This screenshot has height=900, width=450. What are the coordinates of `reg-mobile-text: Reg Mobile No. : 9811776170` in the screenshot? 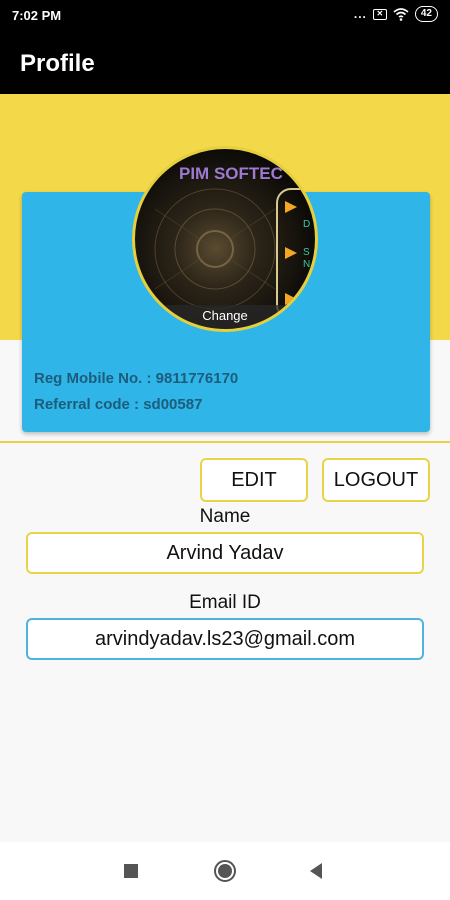 It's located at (136, 378).